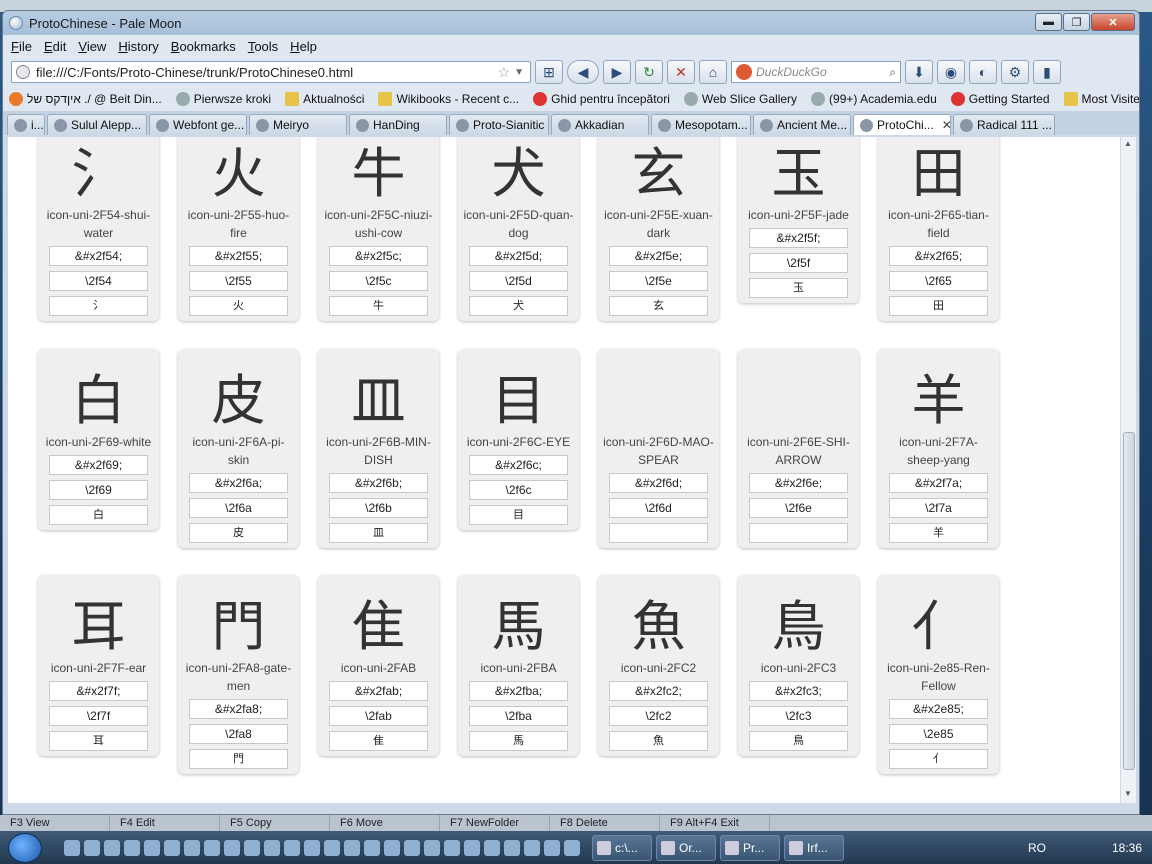 The image size is (1152, 864). I want to click on fkey-label: F6 Move, so click(385, 823).